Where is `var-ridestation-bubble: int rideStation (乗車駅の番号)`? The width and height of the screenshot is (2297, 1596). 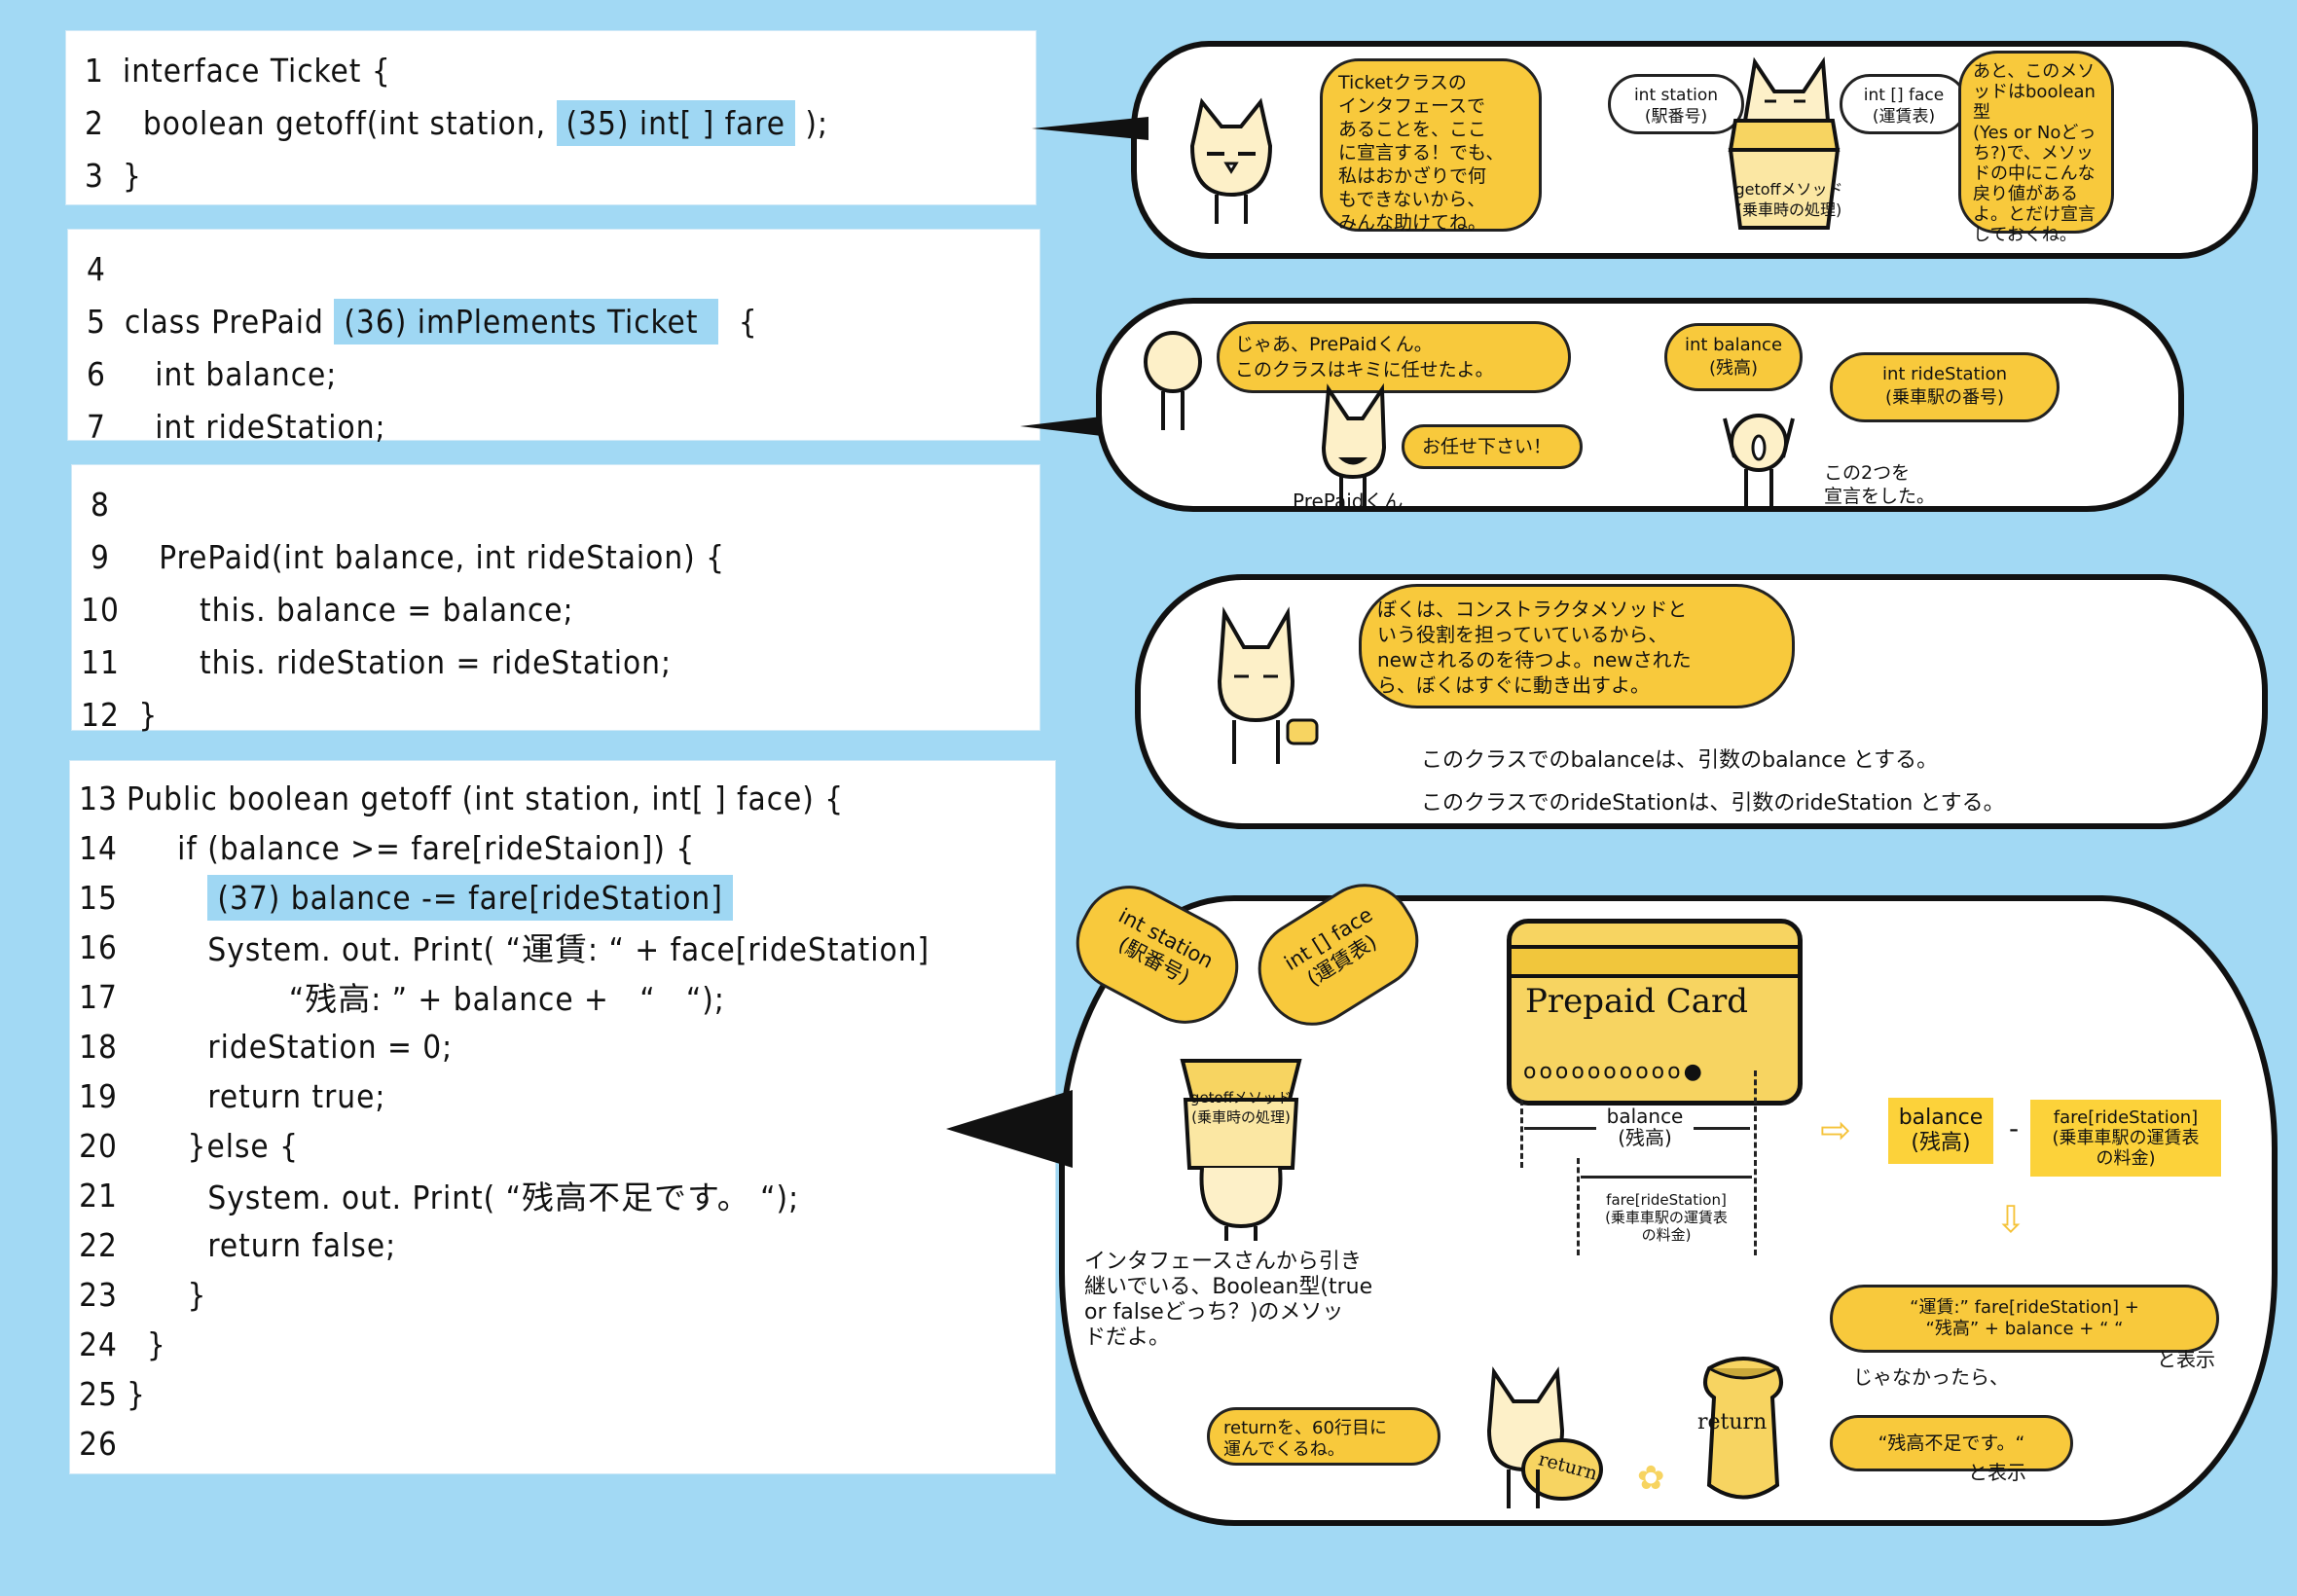
var-ridestation-bubble: int rideStation (乗車駅の番号) is located at coordinates (1945, 387).